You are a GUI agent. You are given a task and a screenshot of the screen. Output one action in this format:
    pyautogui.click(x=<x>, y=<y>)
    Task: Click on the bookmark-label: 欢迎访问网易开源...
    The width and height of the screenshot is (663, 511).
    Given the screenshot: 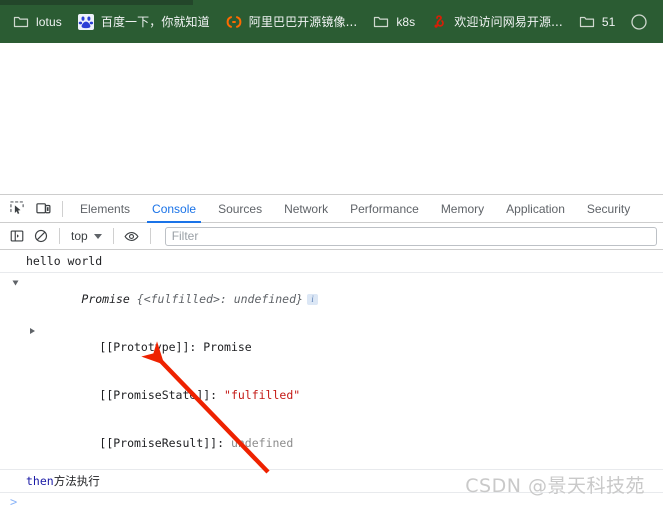 What is the action you would take?
    pyautogui.click(x=508, y=22)
    